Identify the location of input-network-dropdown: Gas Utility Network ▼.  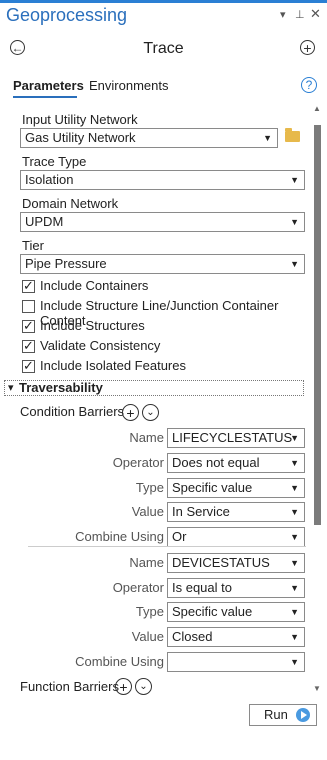
(149, 138).